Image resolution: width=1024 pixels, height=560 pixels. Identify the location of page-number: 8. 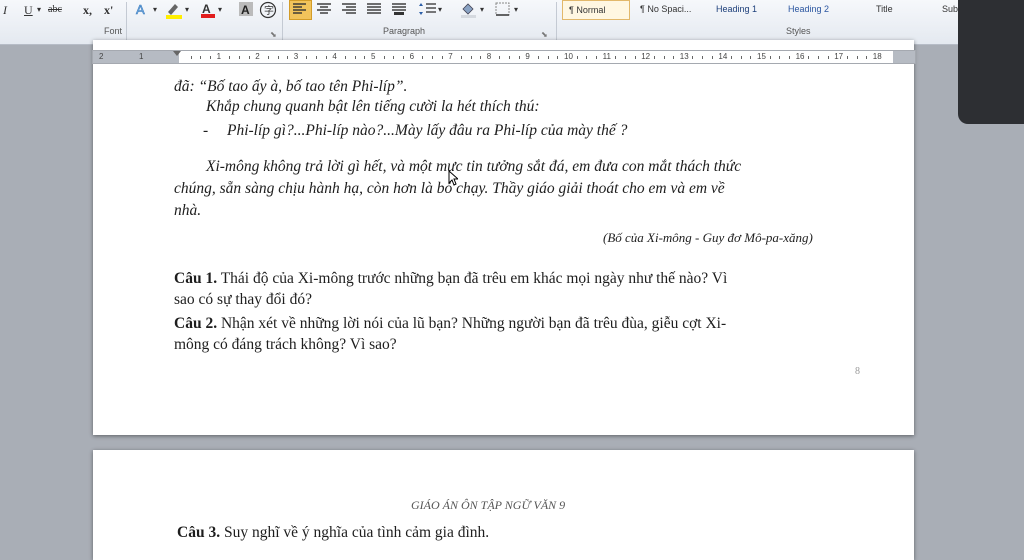
(857, 371).